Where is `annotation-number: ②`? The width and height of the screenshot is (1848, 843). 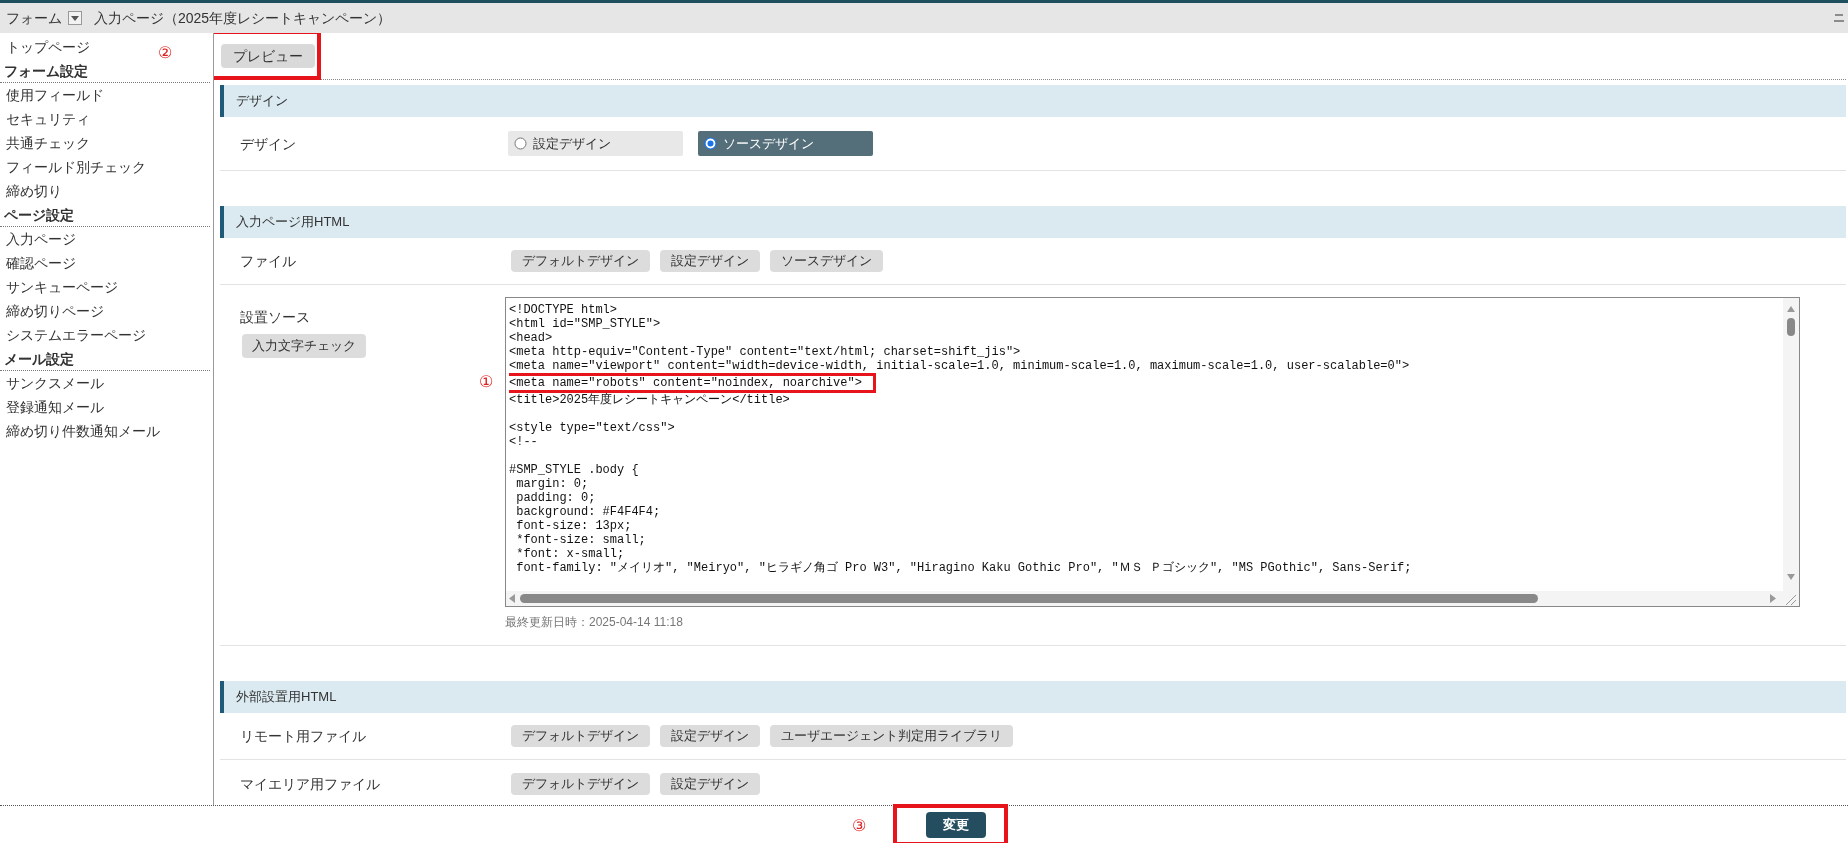 annotation-number: ② is located at coordinates (165, 53).